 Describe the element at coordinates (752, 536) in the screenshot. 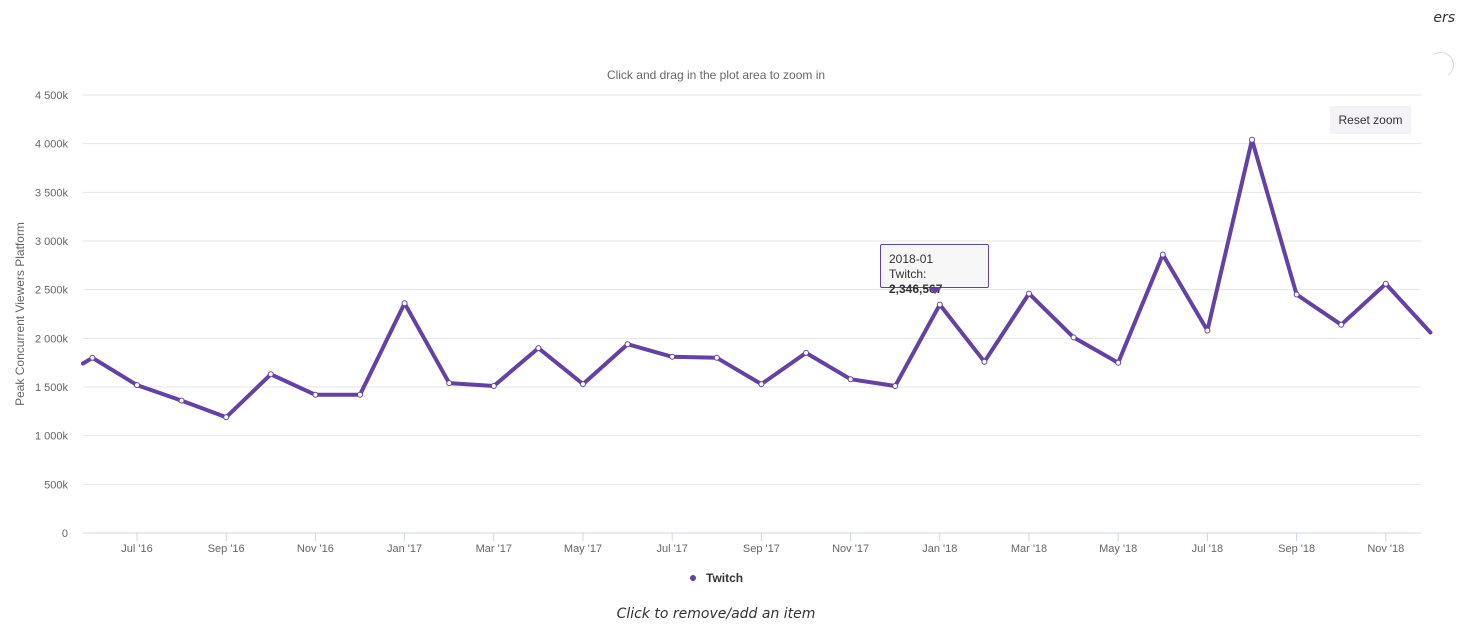

I see `x-axis` at that location.